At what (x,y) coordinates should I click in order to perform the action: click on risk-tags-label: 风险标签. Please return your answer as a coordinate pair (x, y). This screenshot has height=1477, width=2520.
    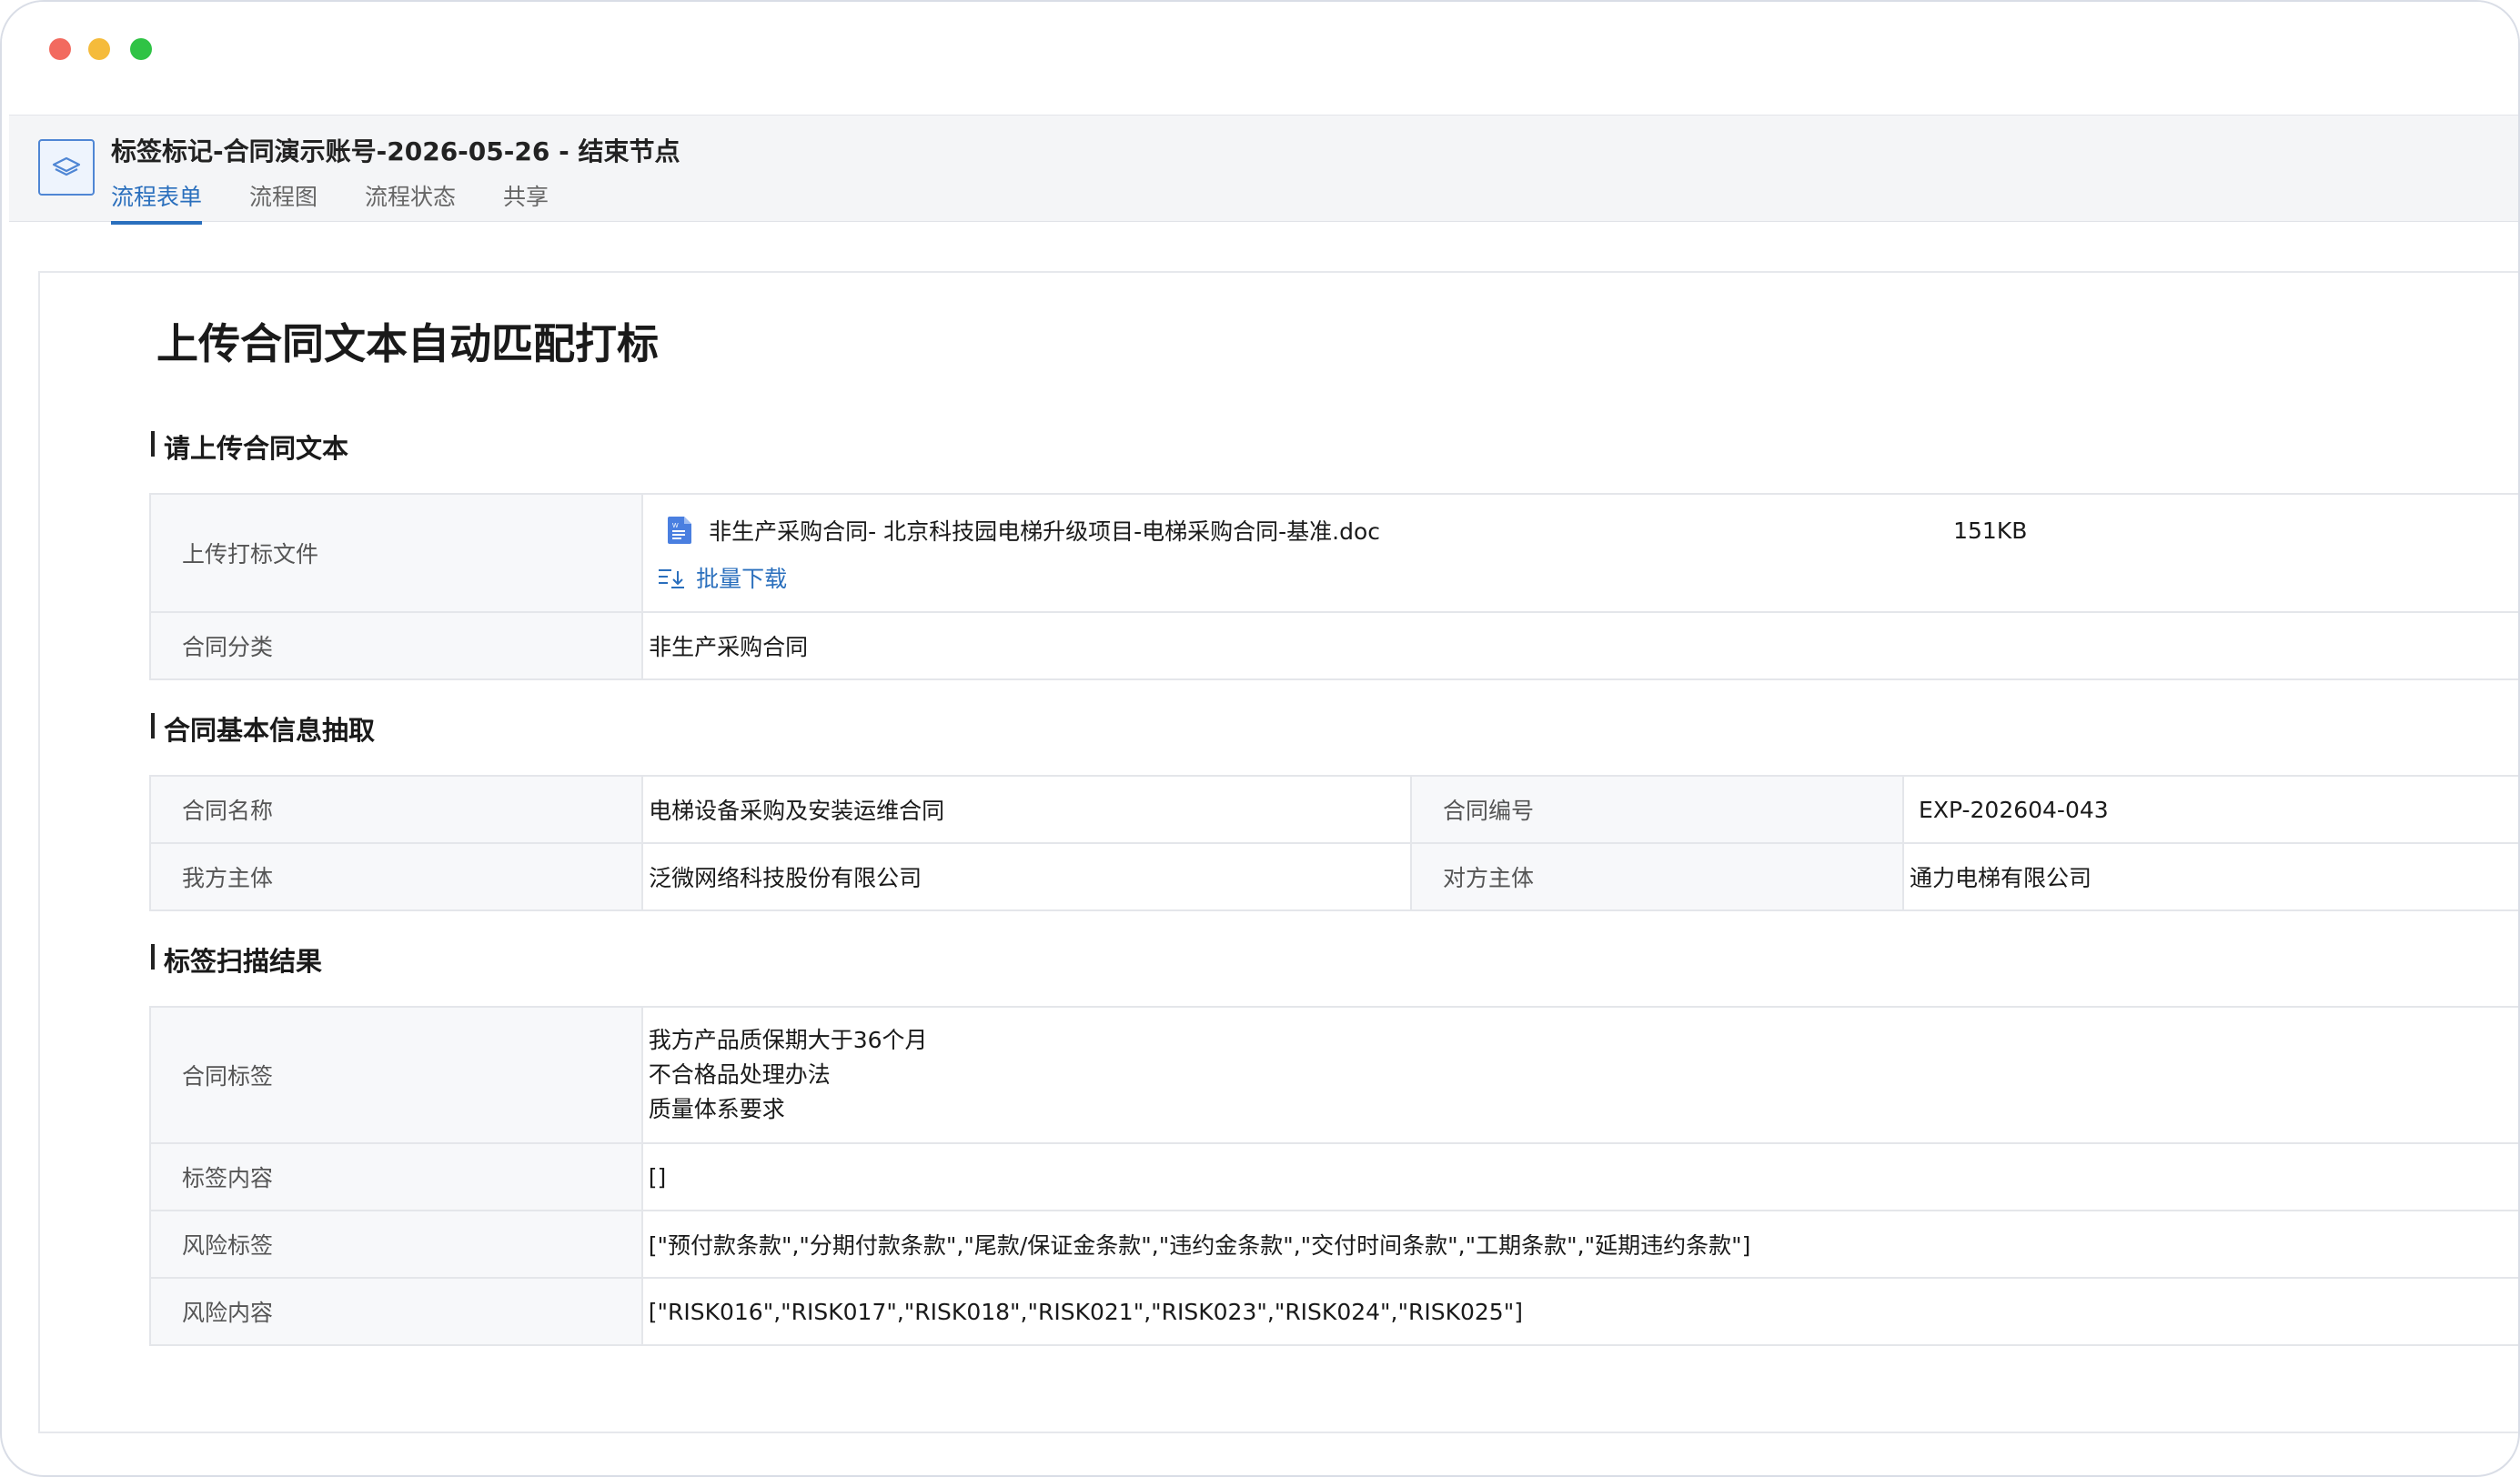
    Looking at the image, I should click on (396, 1244).